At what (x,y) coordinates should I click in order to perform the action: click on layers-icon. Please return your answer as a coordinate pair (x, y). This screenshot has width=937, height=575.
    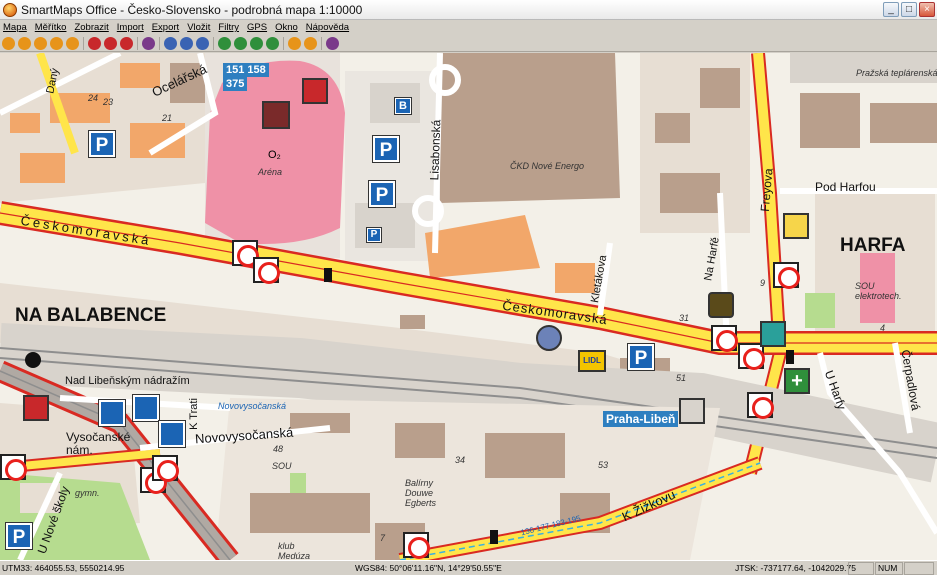
    Looking at the image, I should click on (224, 43).